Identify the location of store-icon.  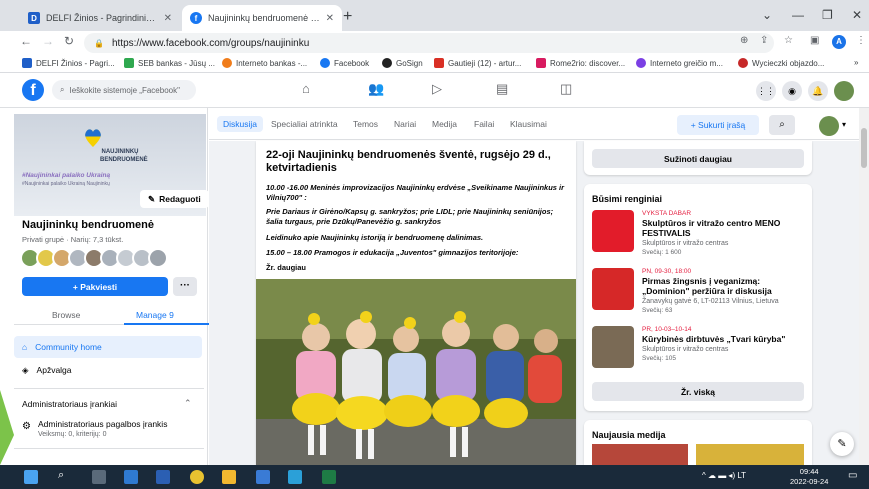
(263, 477).